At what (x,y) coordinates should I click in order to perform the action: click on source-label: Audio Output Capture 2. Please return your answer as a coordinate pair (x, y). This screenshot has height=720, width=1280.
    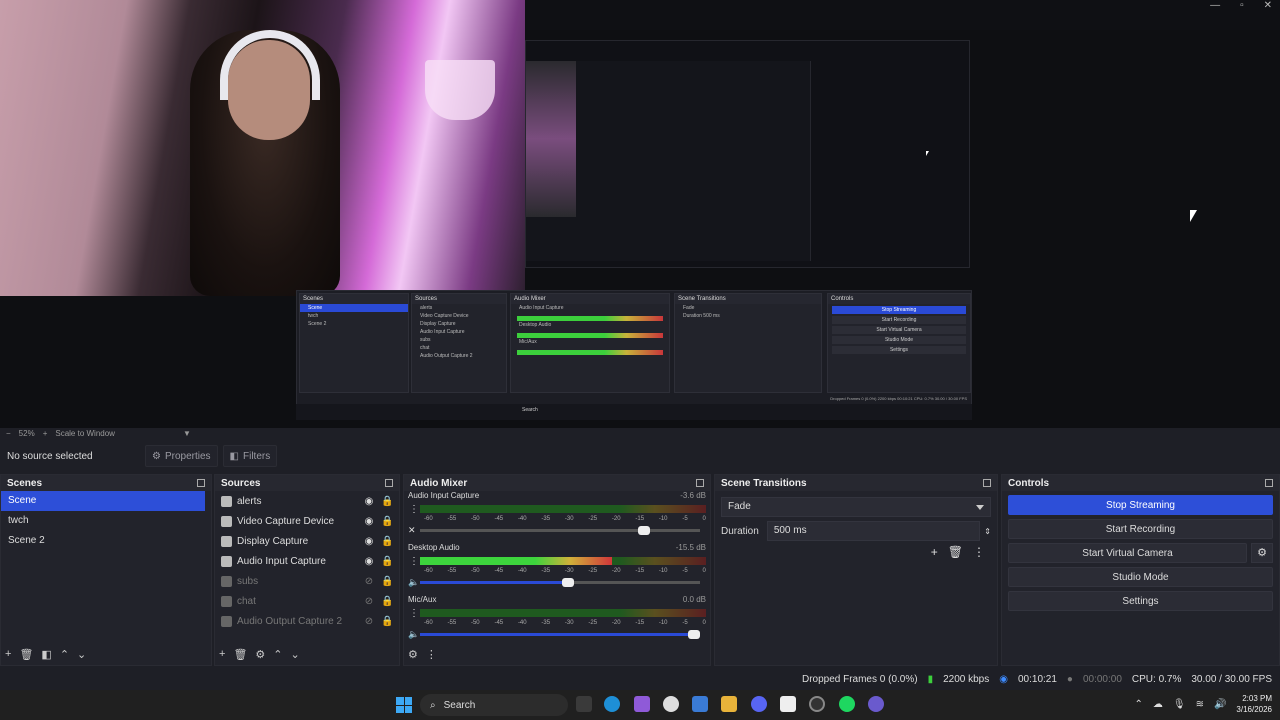
    Looking at the image, I should click on (290, 621).